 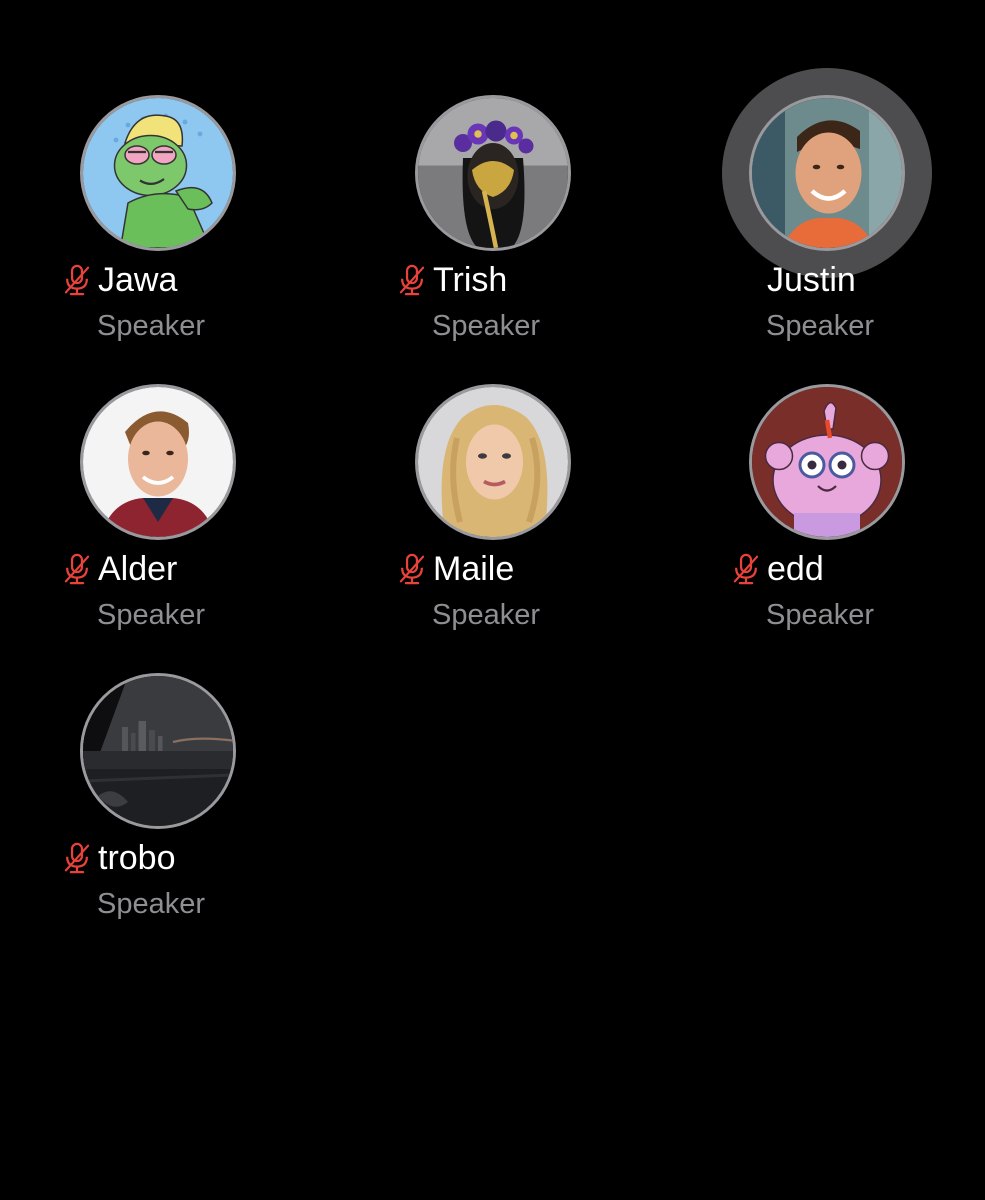 I want to click on avatar-trish, so click(x=493, y=173).